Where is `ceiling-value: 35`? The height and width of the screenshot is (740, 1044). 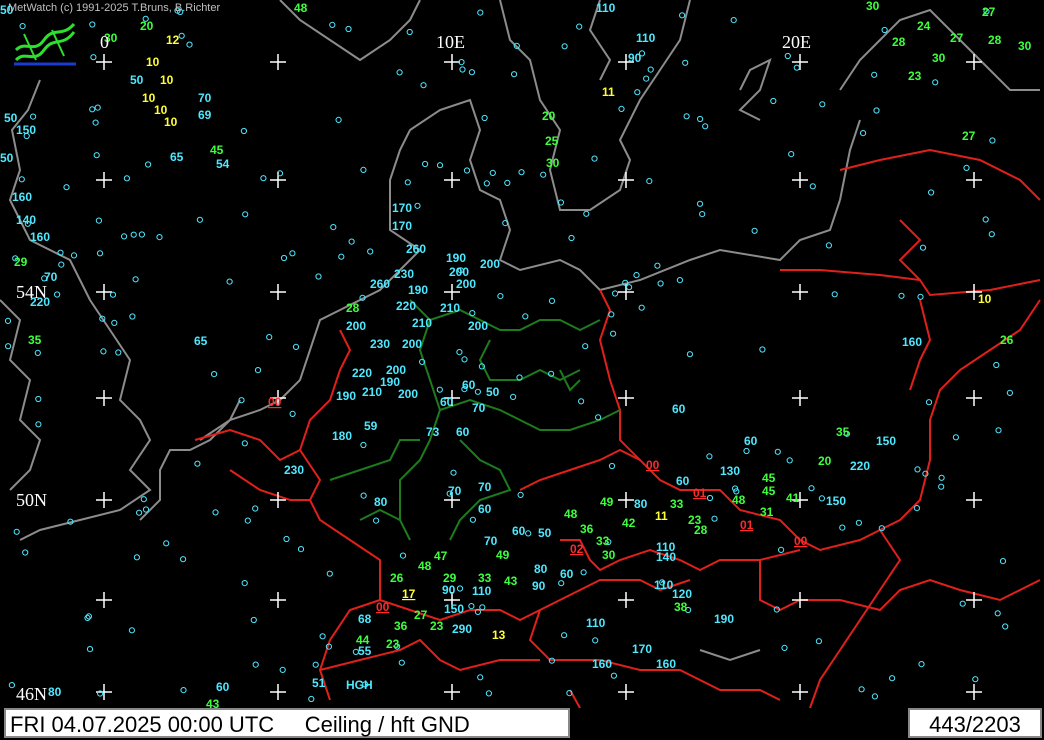 ceiling-value: 35 is located at coordinates (843, 432).